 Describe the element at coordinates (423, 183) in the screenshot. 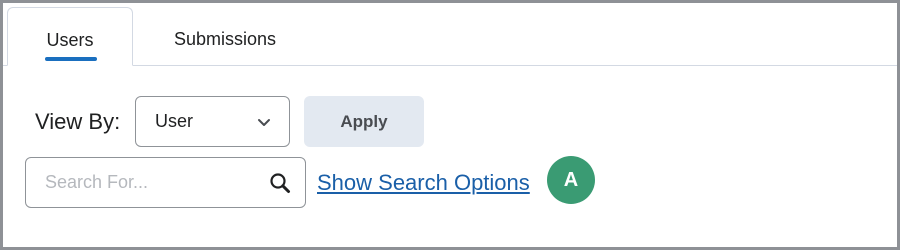

I see `show-search-options-link: Show Search Options` at that location.